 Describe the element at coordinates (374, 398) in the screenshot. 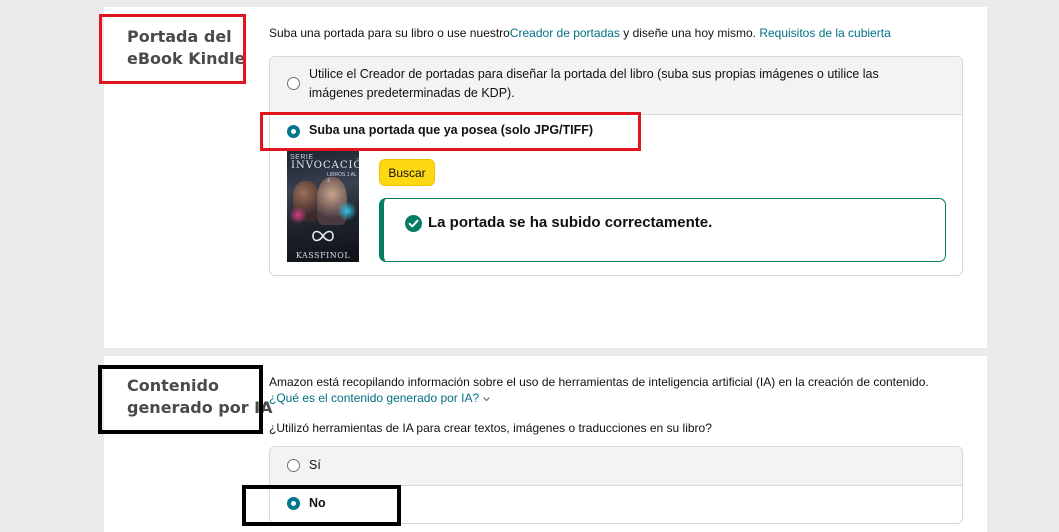

I see `ai-what-is-link: ¿Qué es el contenido generado por IA?` at that location.